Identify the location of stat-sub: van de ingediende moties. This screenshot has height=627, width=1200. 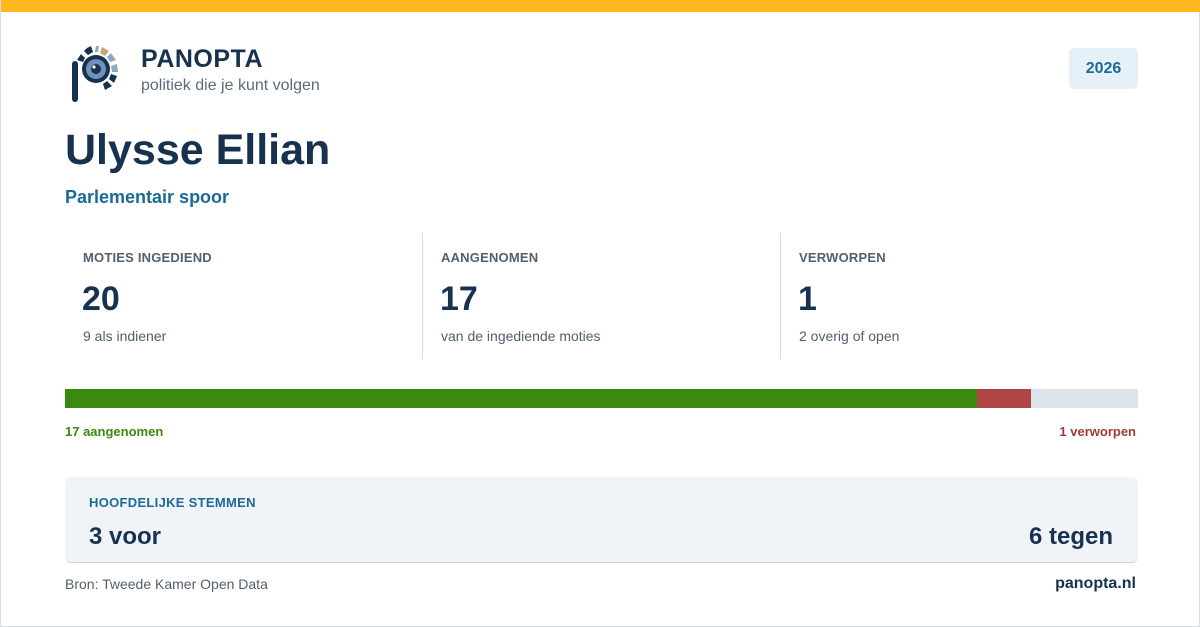
(521, 336).